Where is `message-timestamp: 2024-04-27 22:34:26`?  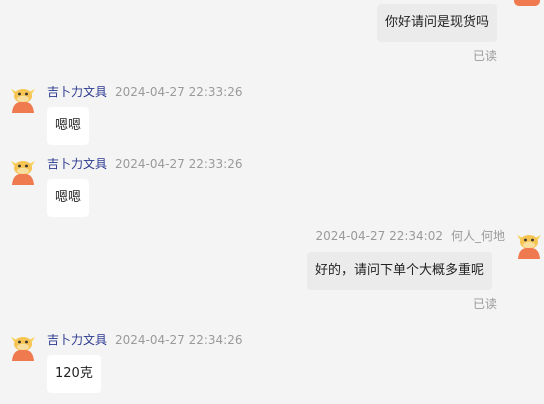
message-timestamp: 2024-04-27 22:34:26 is located at coordinates (179, 340).